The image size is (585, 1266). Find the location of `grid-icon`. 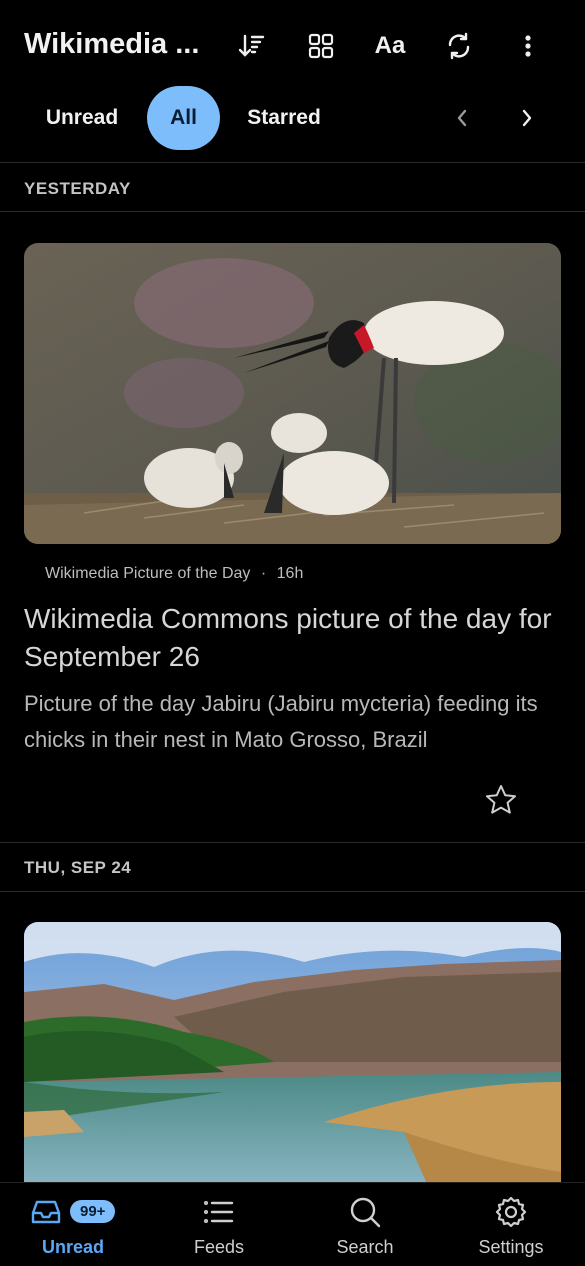

grid-icon is located at coordinates (321, 46).